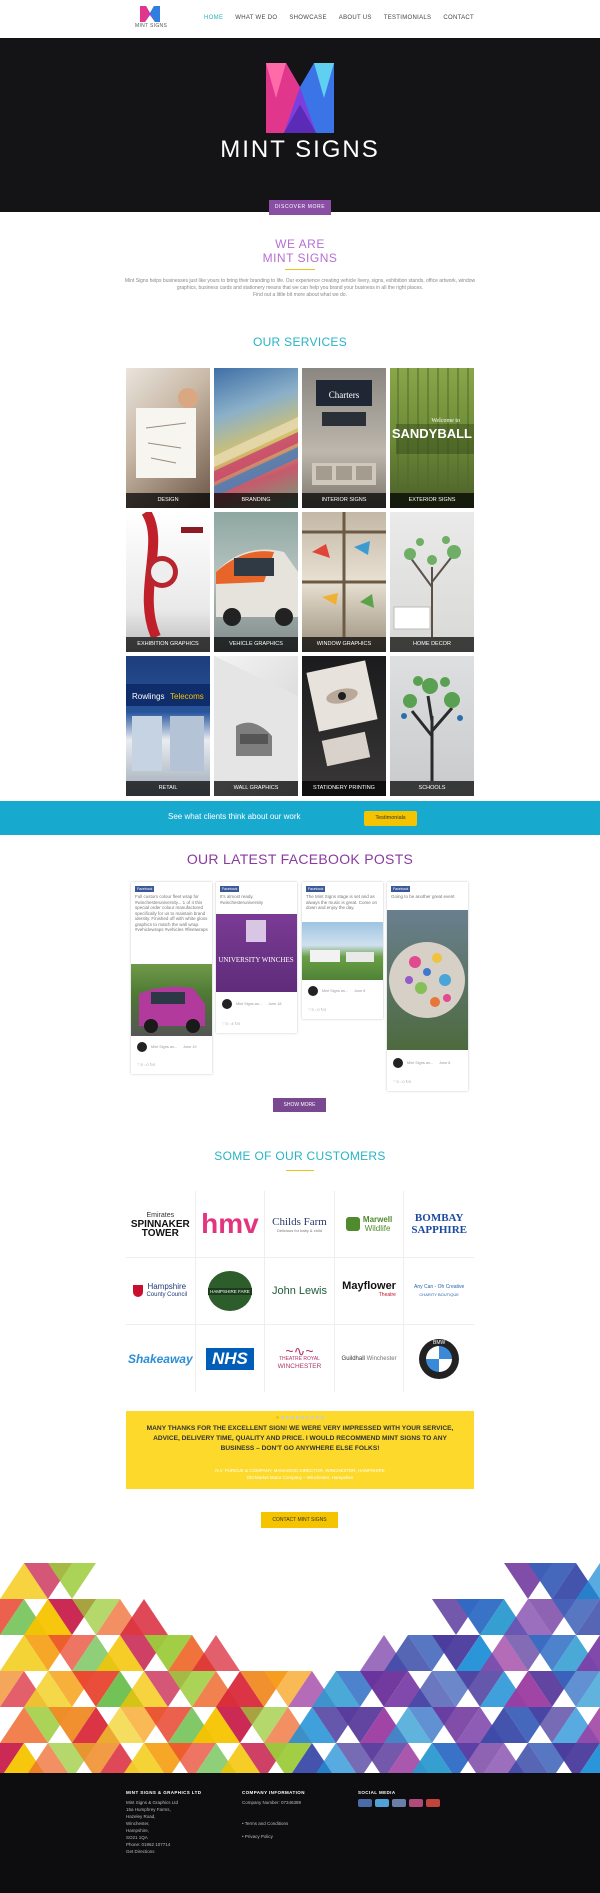 Image resolution: width=600 pixels, height=1893 pixels. What do you see at coordinates (163, 1851) in the screenshot?
I see `get-directions-link: Get Directions` at bounding box center [163, 1851].